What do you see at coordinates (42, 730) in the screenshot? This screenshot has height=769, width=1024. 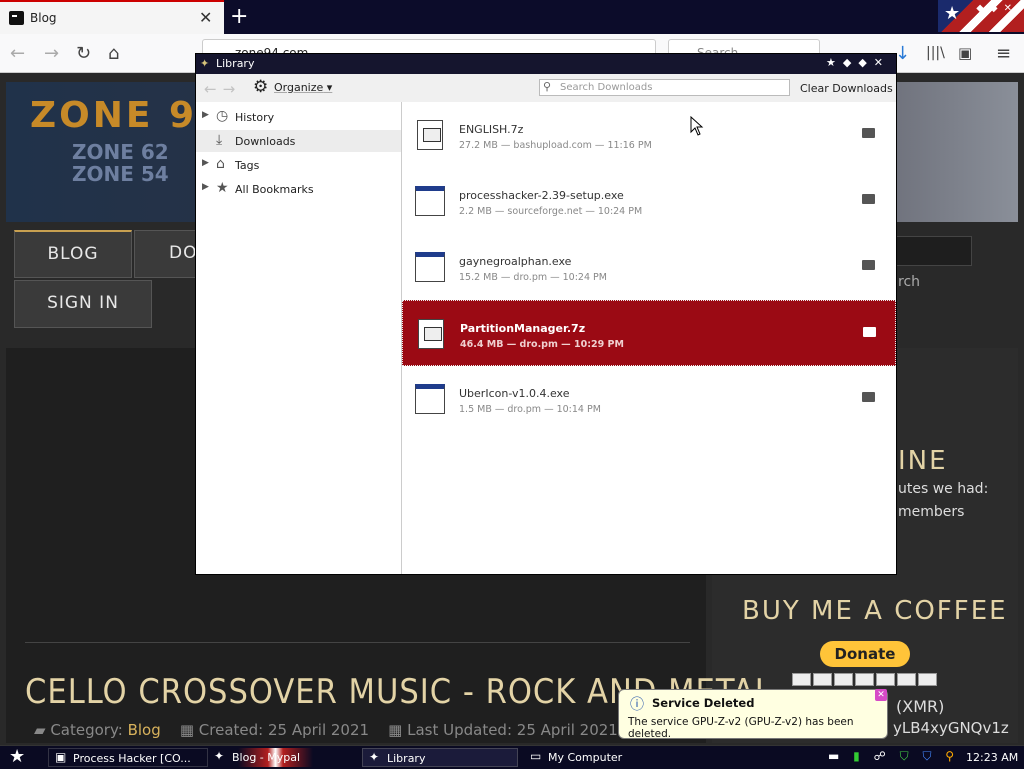 I see `folder-icon: ▰` at bounding box center [42, 730].